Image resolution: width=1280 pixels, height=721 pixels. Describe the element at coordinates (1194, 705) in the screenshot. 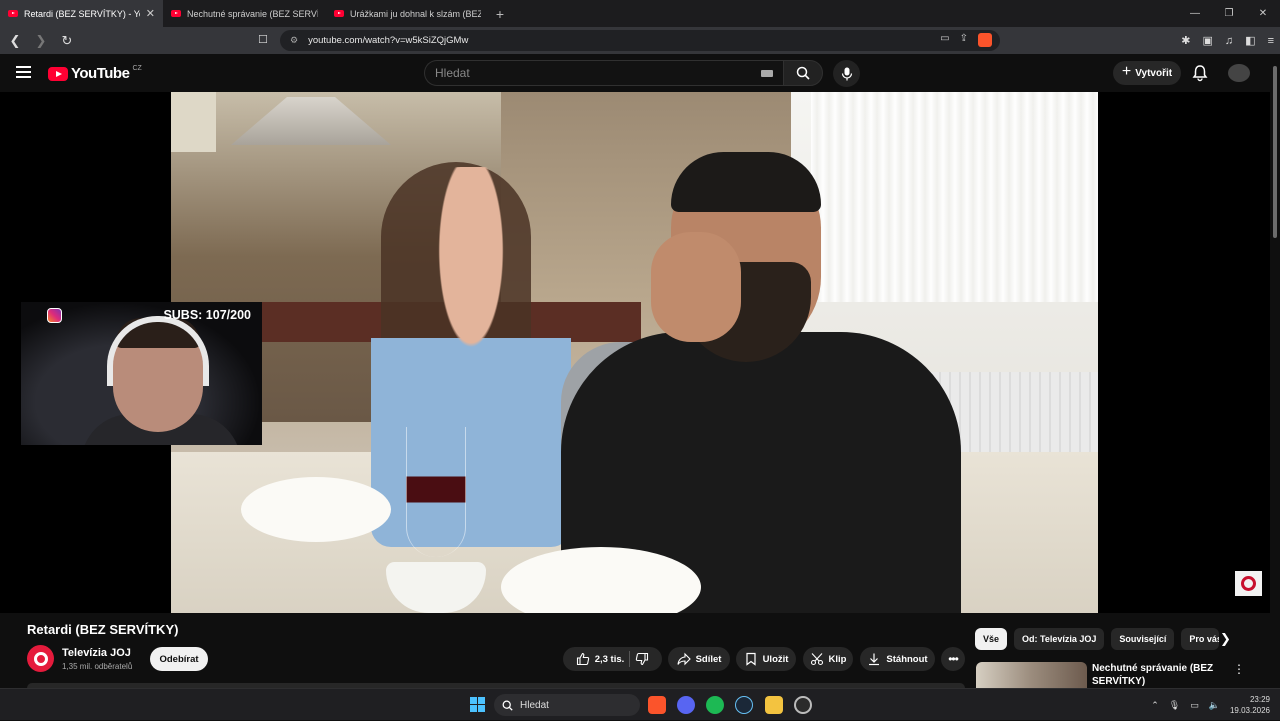

I see `network-icon: ▭` at that location.